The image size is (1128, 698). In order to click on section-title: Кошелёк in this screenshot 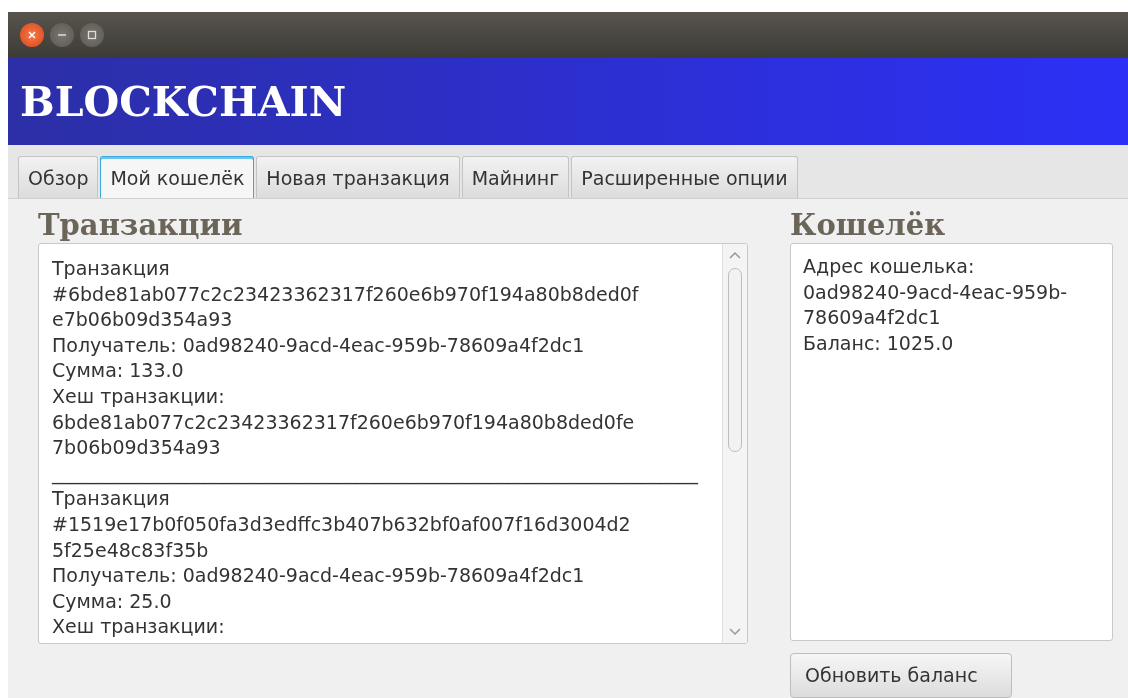, I will do `click(868, 225)`.